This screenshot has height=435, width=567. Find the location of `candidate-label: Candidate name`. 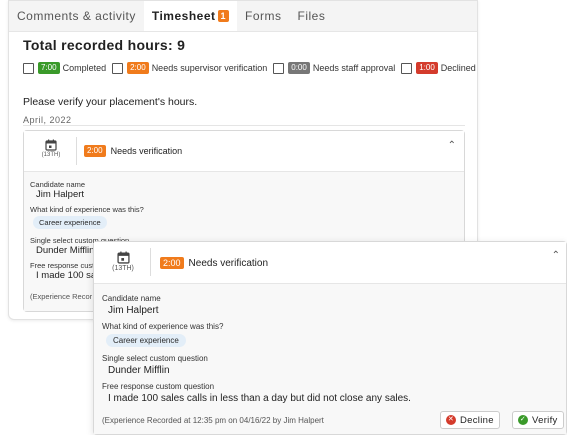

candidate-label: Candidate name is located at coordinates (58, 184).